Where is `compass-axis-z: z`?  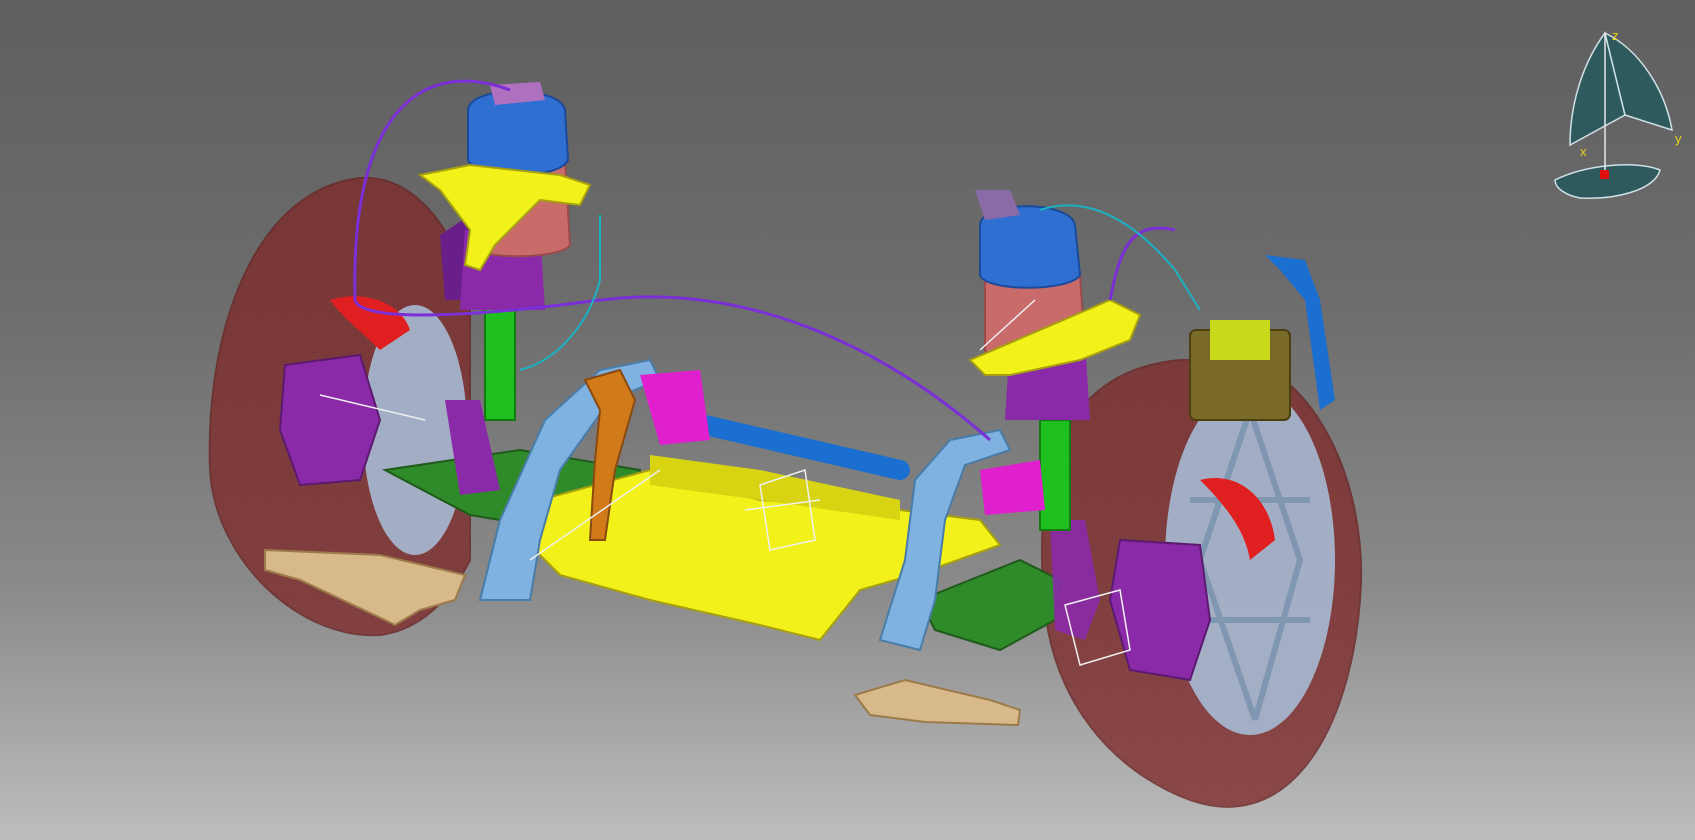
compass-axis-z: z is located at coordinates (1615, 35).